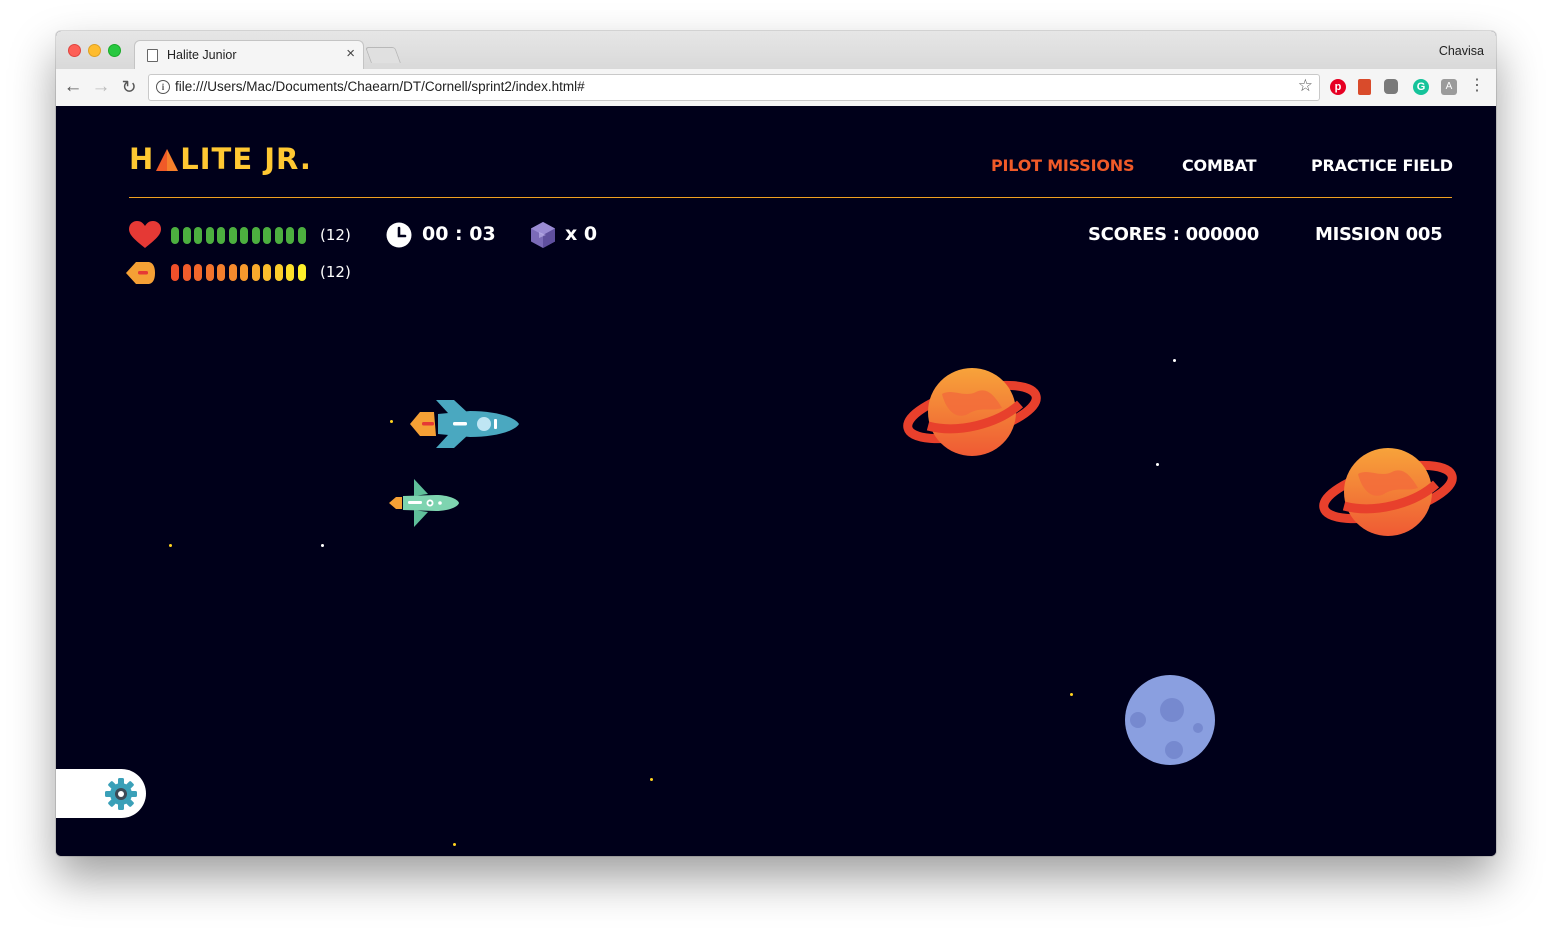  I want to click on gem-icon, so click(543, 235).